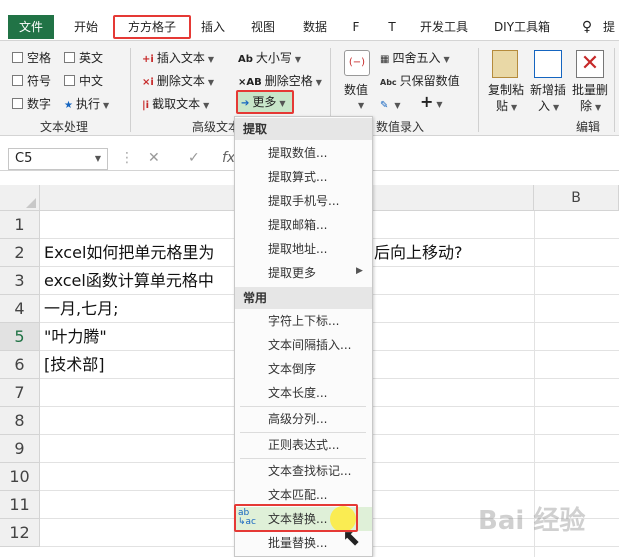 The image size is (619, 557). I want to click on more-button: ➔ 更多 ▼, so click(265, 102).